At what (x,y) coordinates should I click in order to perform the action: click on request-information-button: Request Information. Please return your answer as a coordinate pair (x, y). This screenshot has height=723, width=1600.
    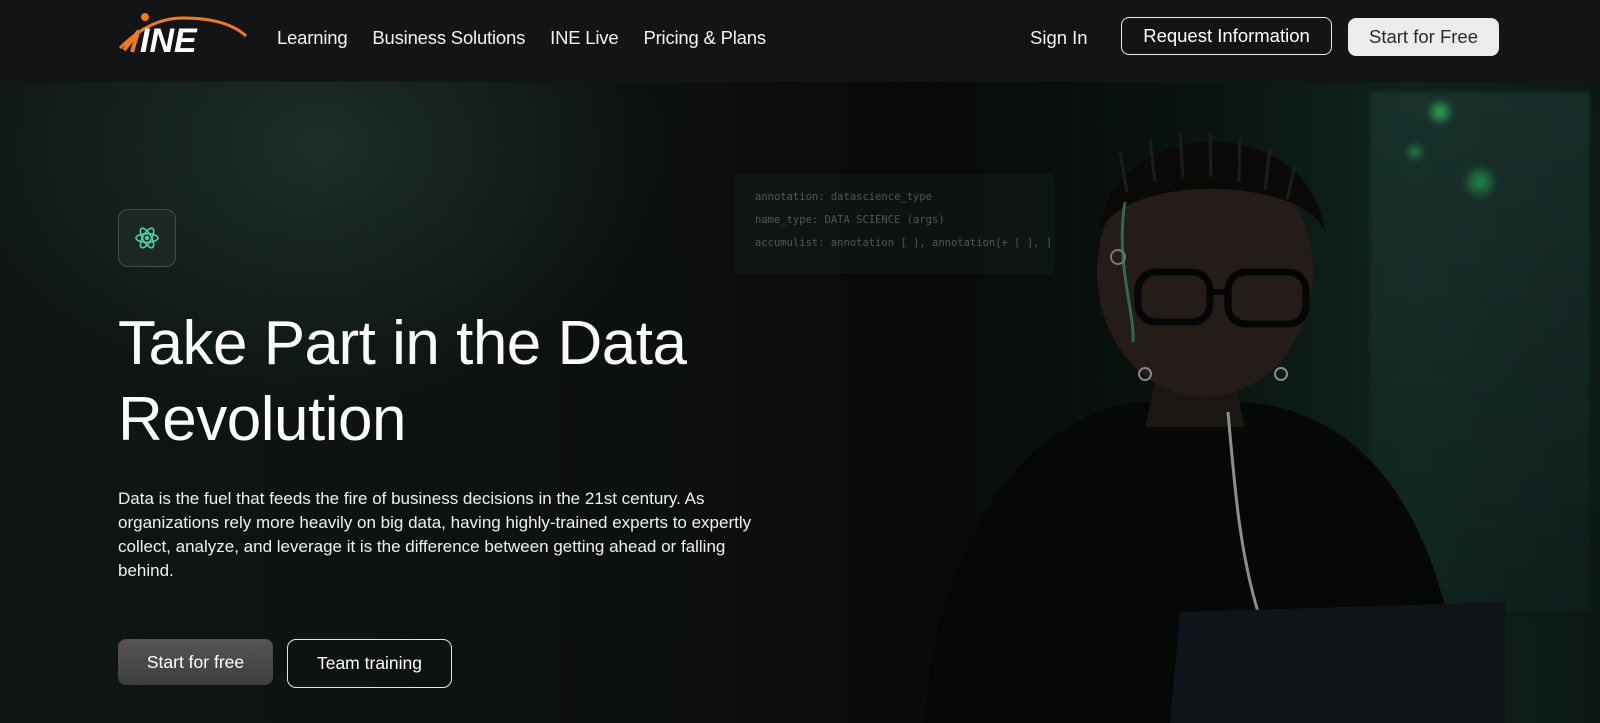
    Looking at the image, I should click on (1226, 36).